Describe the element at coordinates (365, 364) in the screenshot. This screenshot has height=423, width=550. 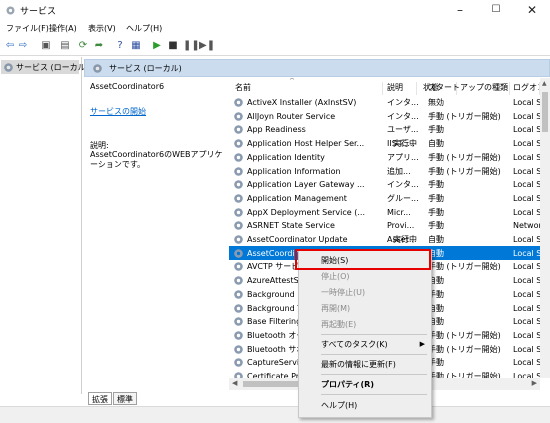
I see `context-refresh: 最新の情報に更新(F)` at that location.